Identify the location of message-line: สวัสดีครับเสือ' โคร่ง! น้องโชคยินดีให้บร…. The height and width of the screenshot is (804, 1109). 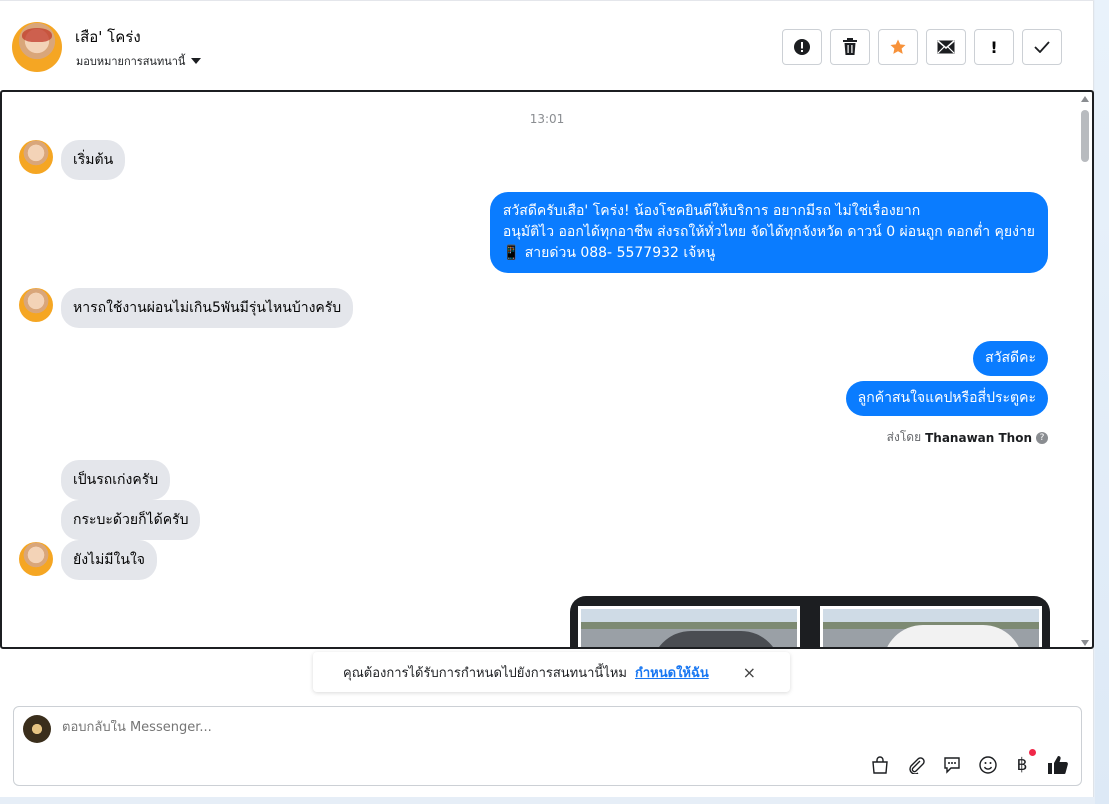
(711, 211).